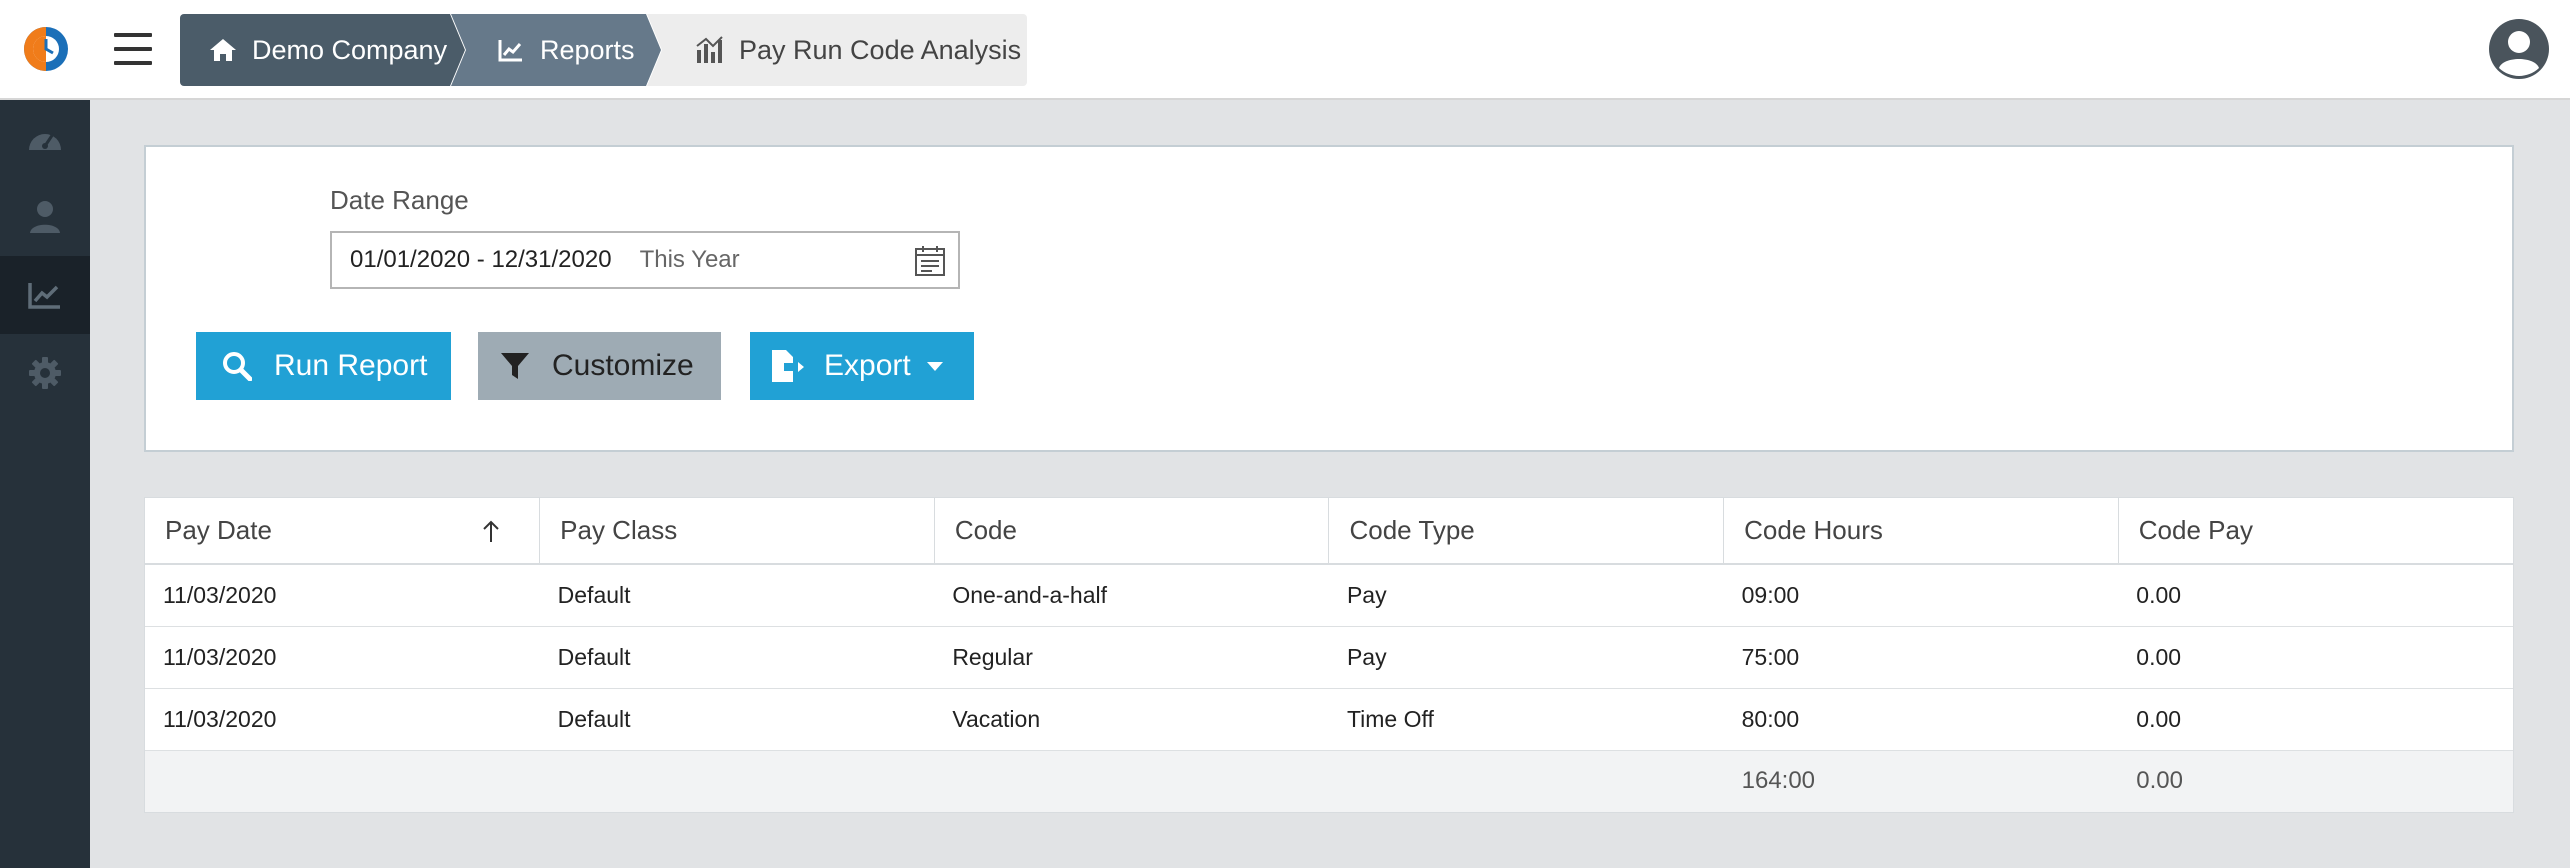 This screenshot has width=2570, height=868. Describe the element at coordinates (491, 532) in the screenshot. I see `sort-ascending-icon` at that location.